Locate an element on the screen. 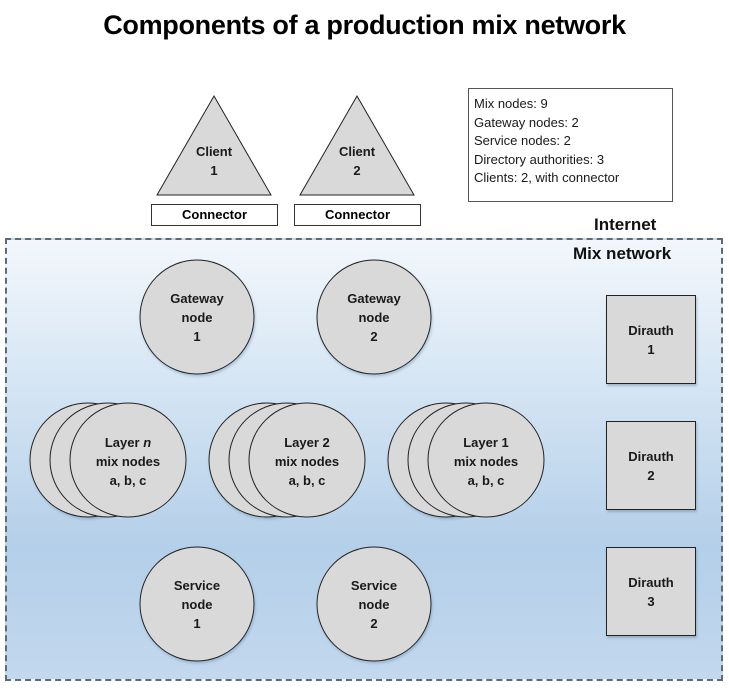 The height and width of the screenshot is (690, 729). dirauth-2: Dirauth 2 is located at coordinates (651, 465).